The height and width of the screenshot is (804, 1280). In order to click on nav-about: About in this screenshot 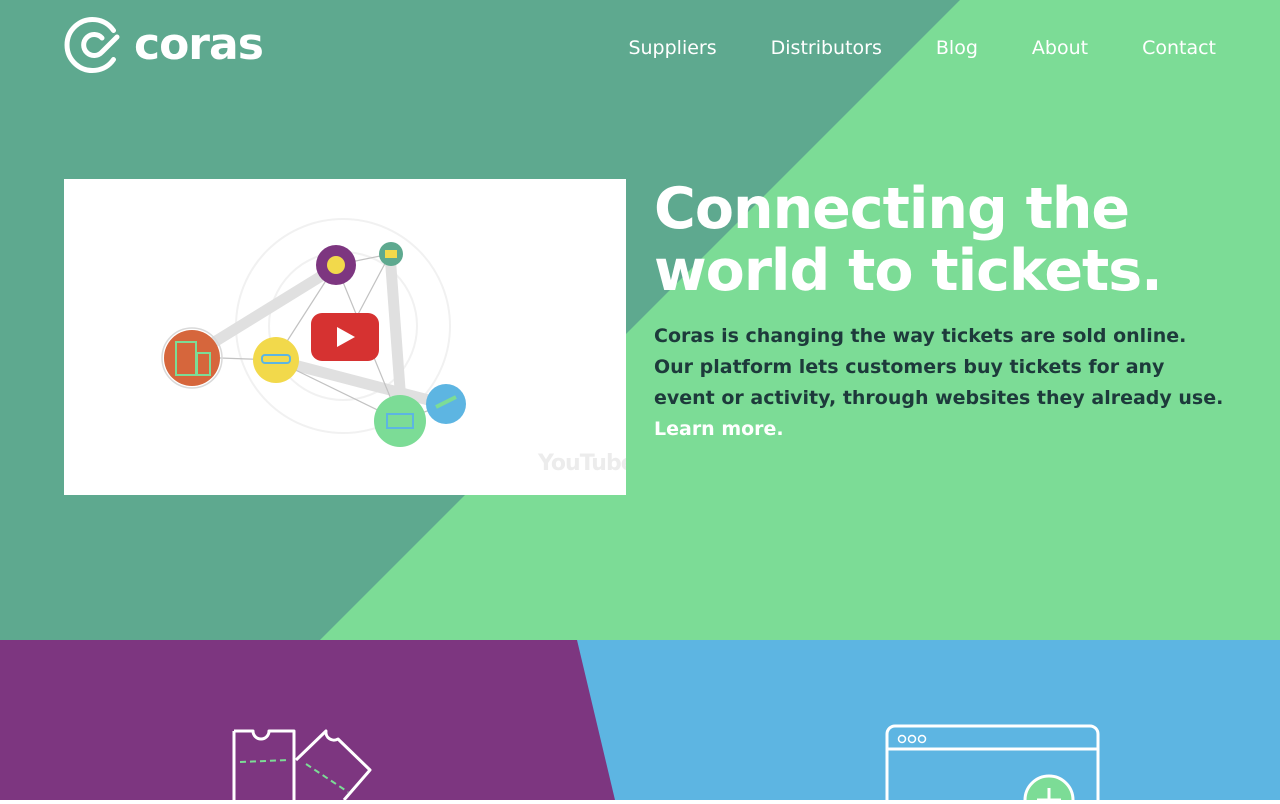, I will do `click(1060, 48)`.